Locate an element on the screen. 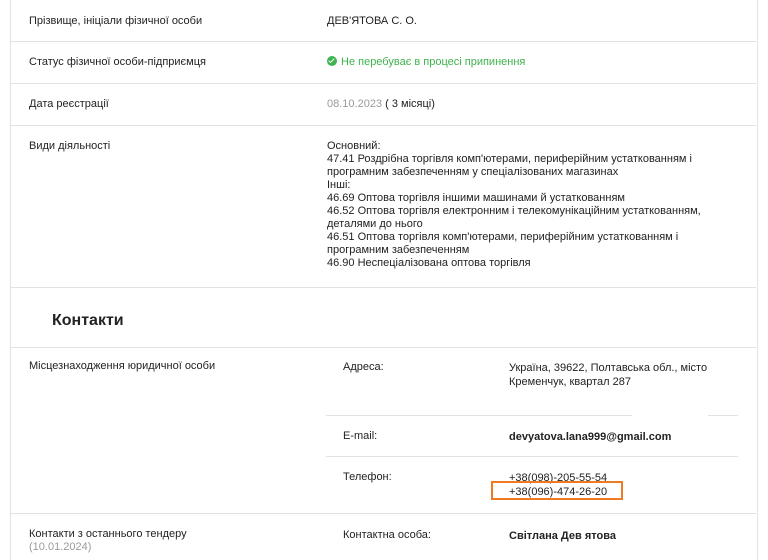  activity-line: 46.90 Неспеціалізована оптова торгівля is located at coordinates (429, 263).